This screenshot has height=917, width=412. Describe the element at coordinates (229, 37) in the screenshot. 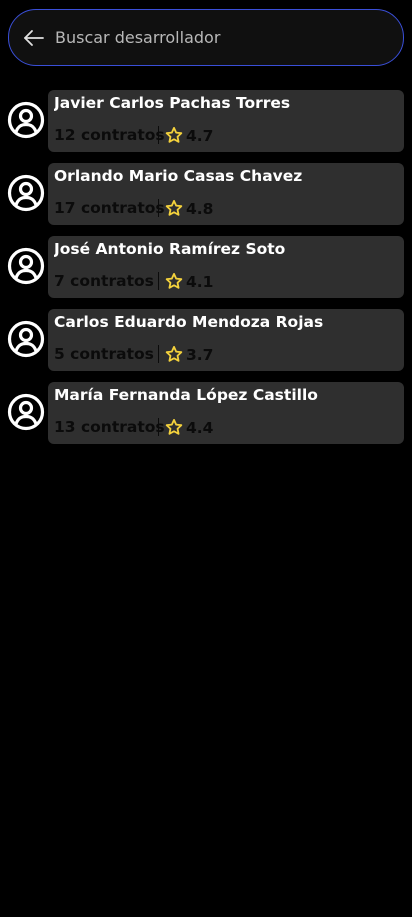

I see `search-input` at that location.